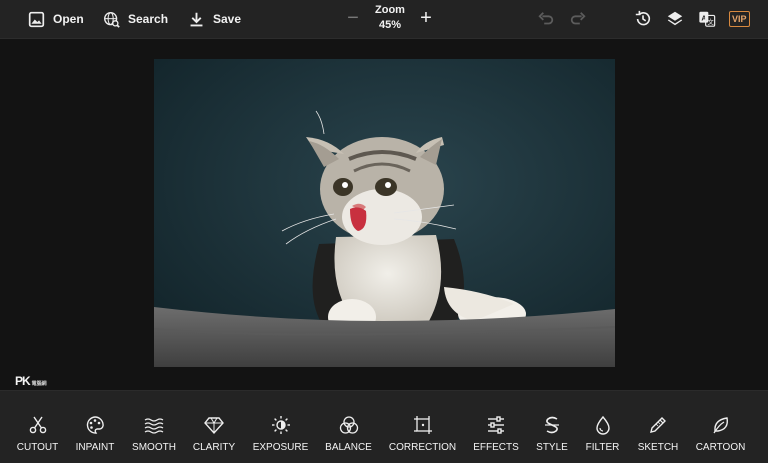  Describe the element at coordinates (154, 447) in the screenshot. I see `tool-label: SMOOTH` at that location.